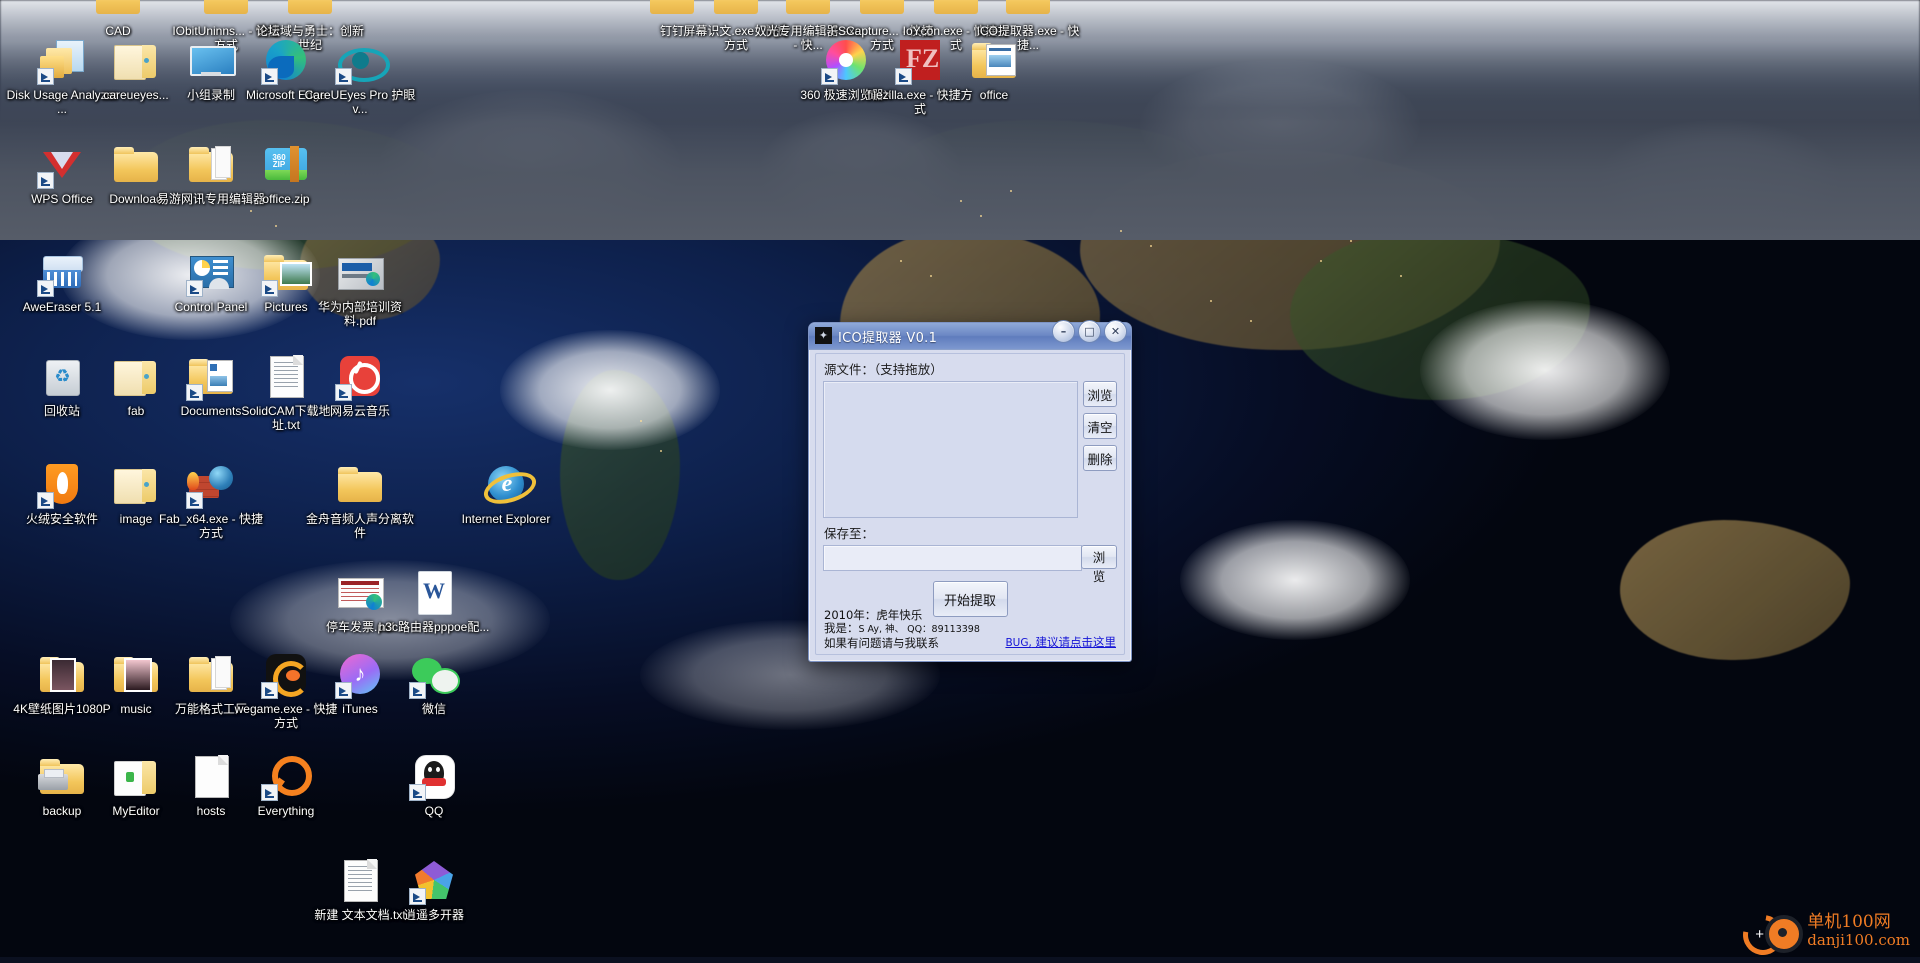 The height and width of the screenshot is (963, 1920). Describe the element at coordinates (359, 411) in the screenshot. I see `desktop-icon-label: 网易云音乐` at that location.